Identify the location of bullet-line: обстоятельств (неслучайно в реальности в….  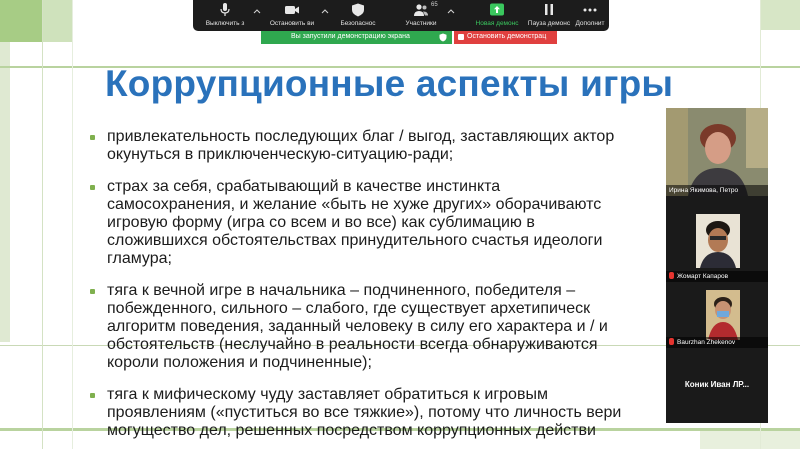
(352, 344).